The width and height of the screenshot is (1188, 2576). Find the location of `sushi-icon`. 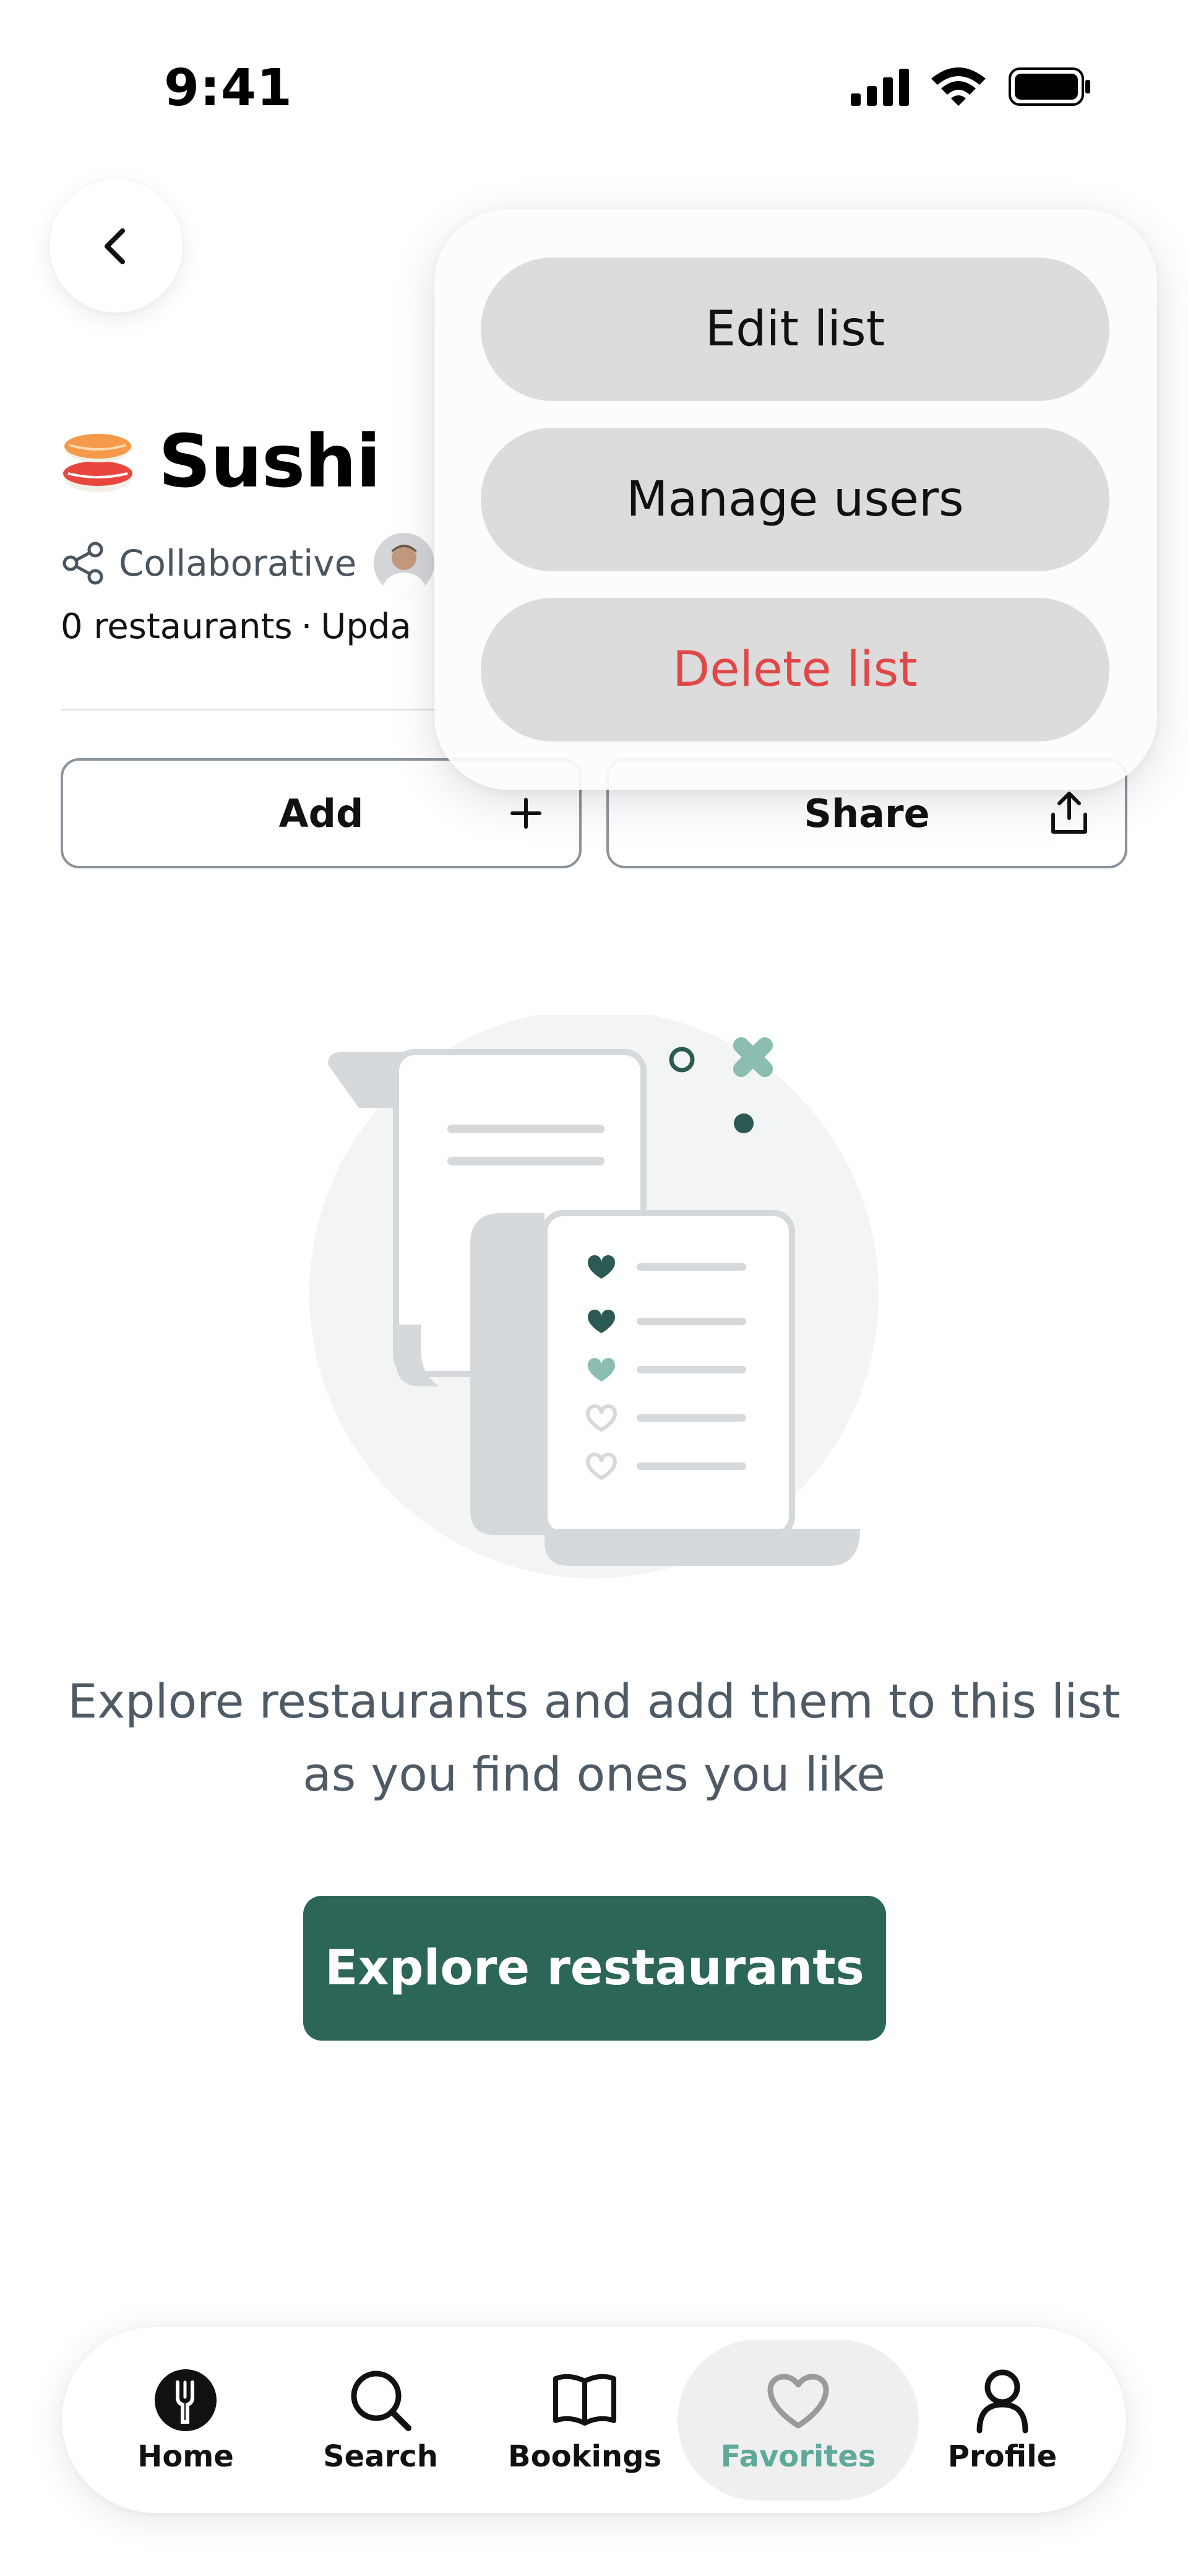

sushi-icon is located at coordinates (97, 463).